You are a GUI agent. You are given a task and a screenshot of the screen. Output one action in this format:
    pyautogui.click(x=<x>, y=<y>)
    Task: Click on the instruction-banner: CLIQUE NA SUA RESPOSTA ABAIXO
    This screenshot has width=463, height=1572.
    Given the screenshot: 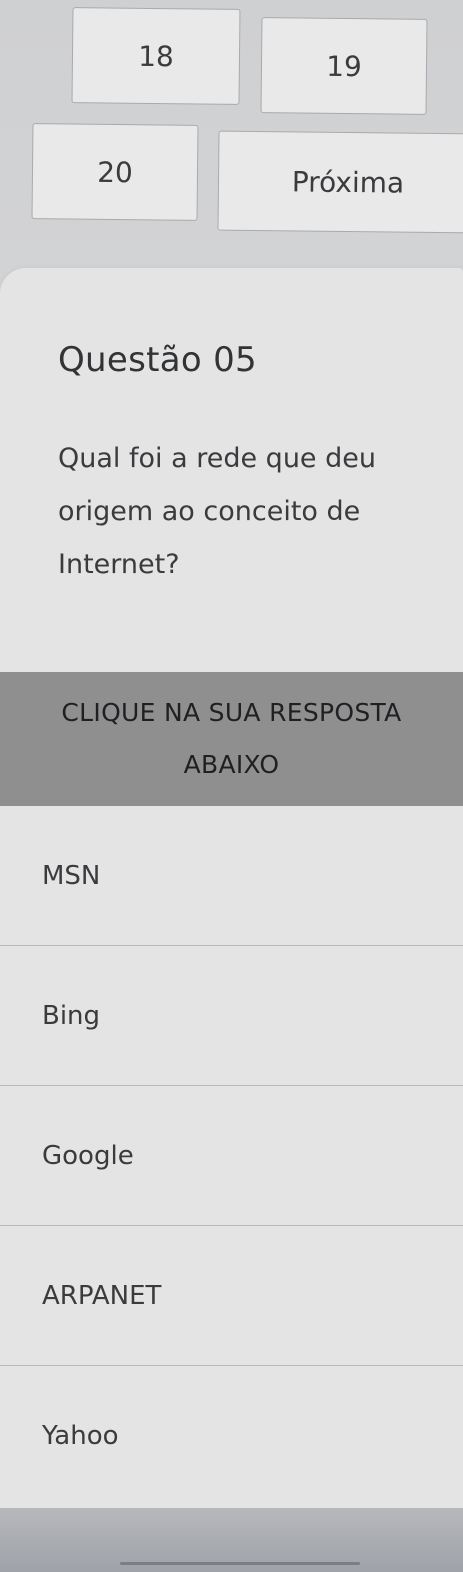 What is the action you would take?
    pyautogui.click(x=231, y=739)
    